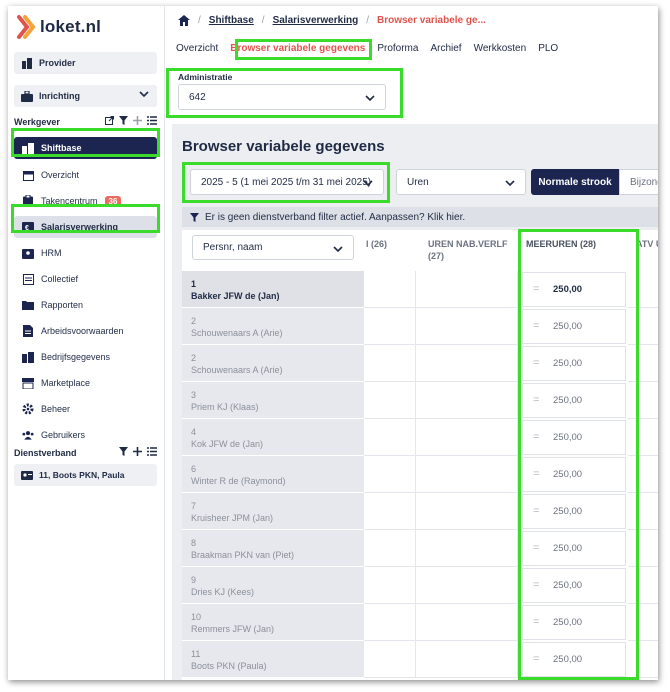 Image resolution: width=670 pixels, height=692 pixels. I want to click on normale-strook-button: Normale strook, so click(575, 182).